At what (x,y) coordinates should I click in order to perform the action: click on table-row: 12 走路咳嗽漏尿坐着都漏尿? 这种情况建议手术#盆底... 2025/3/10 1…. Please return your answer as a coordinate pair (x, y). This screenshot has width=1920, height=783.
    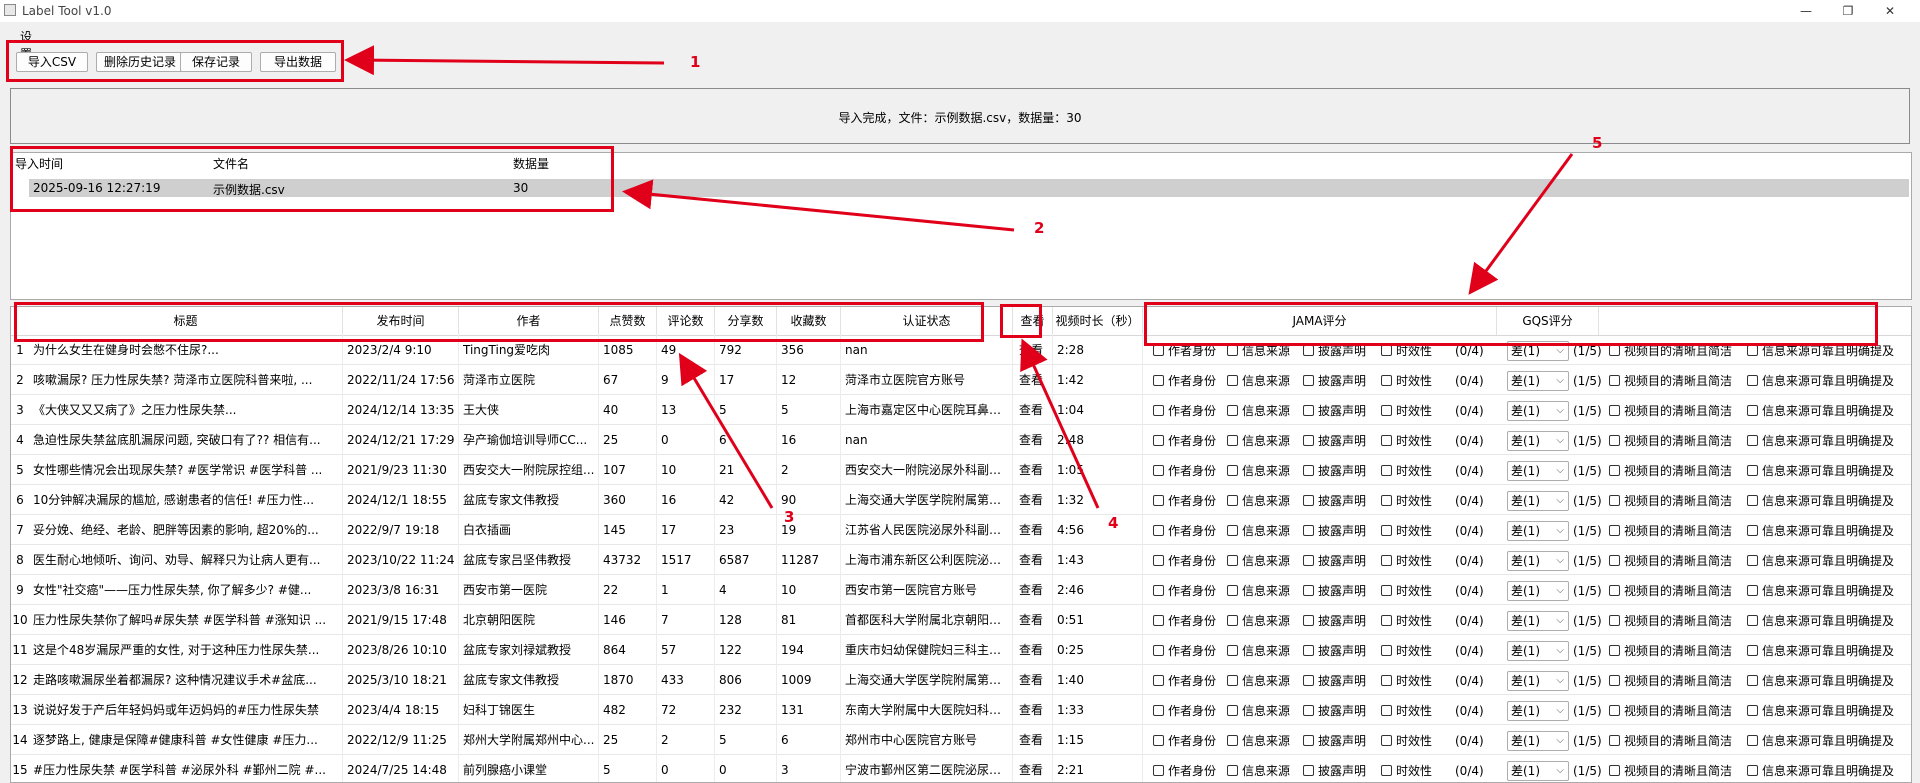
    Looking at the image, I should click on (961, 680).